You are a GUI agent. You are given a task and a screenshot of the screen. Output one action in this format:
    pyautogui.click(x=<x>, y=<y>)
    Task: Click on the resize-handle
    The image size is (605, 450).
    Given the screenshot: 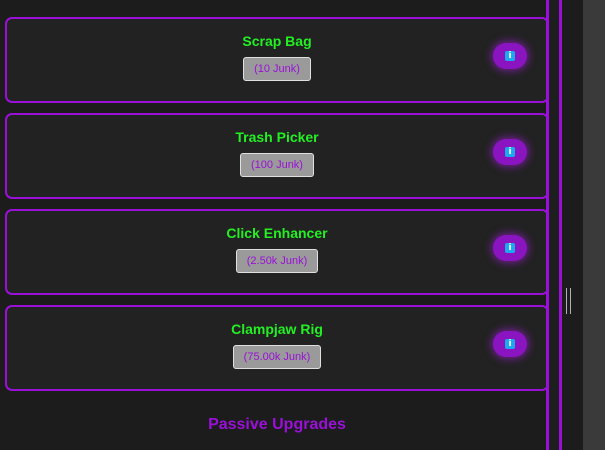 What is the action you would take?
    pyautogui.click(x=569, y=301)
    